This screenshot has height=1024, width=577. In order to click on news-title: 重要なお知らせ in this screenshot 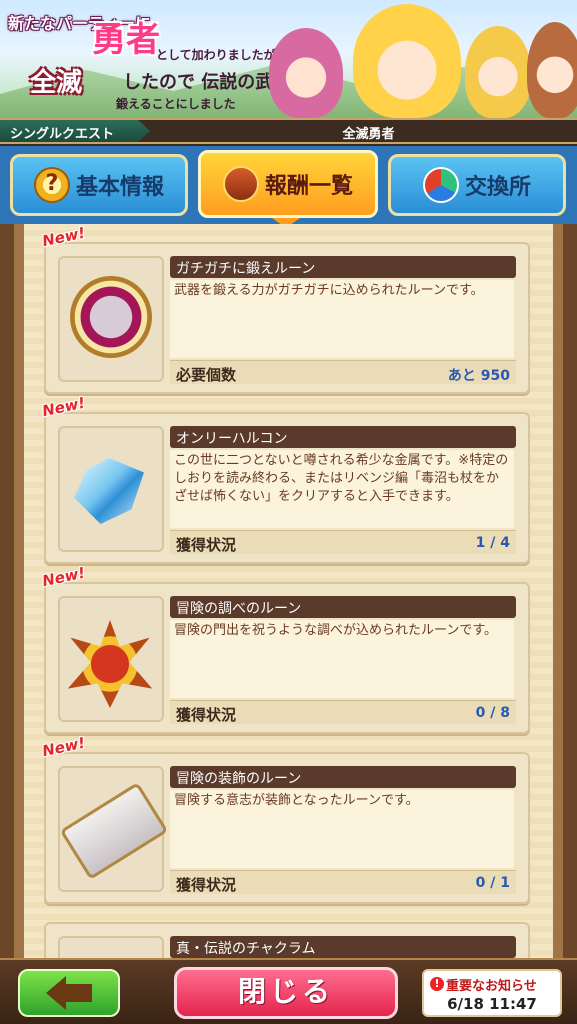, I will do `click(491, 986)`.